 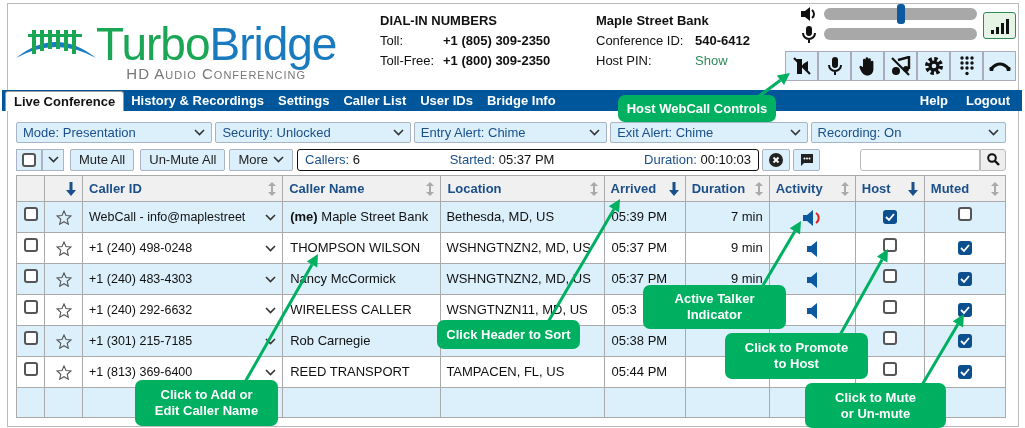 What do you see at coordinates (53, 159) in the screenshot?
I see `dropdown-button` at bounding box center [53, 159].